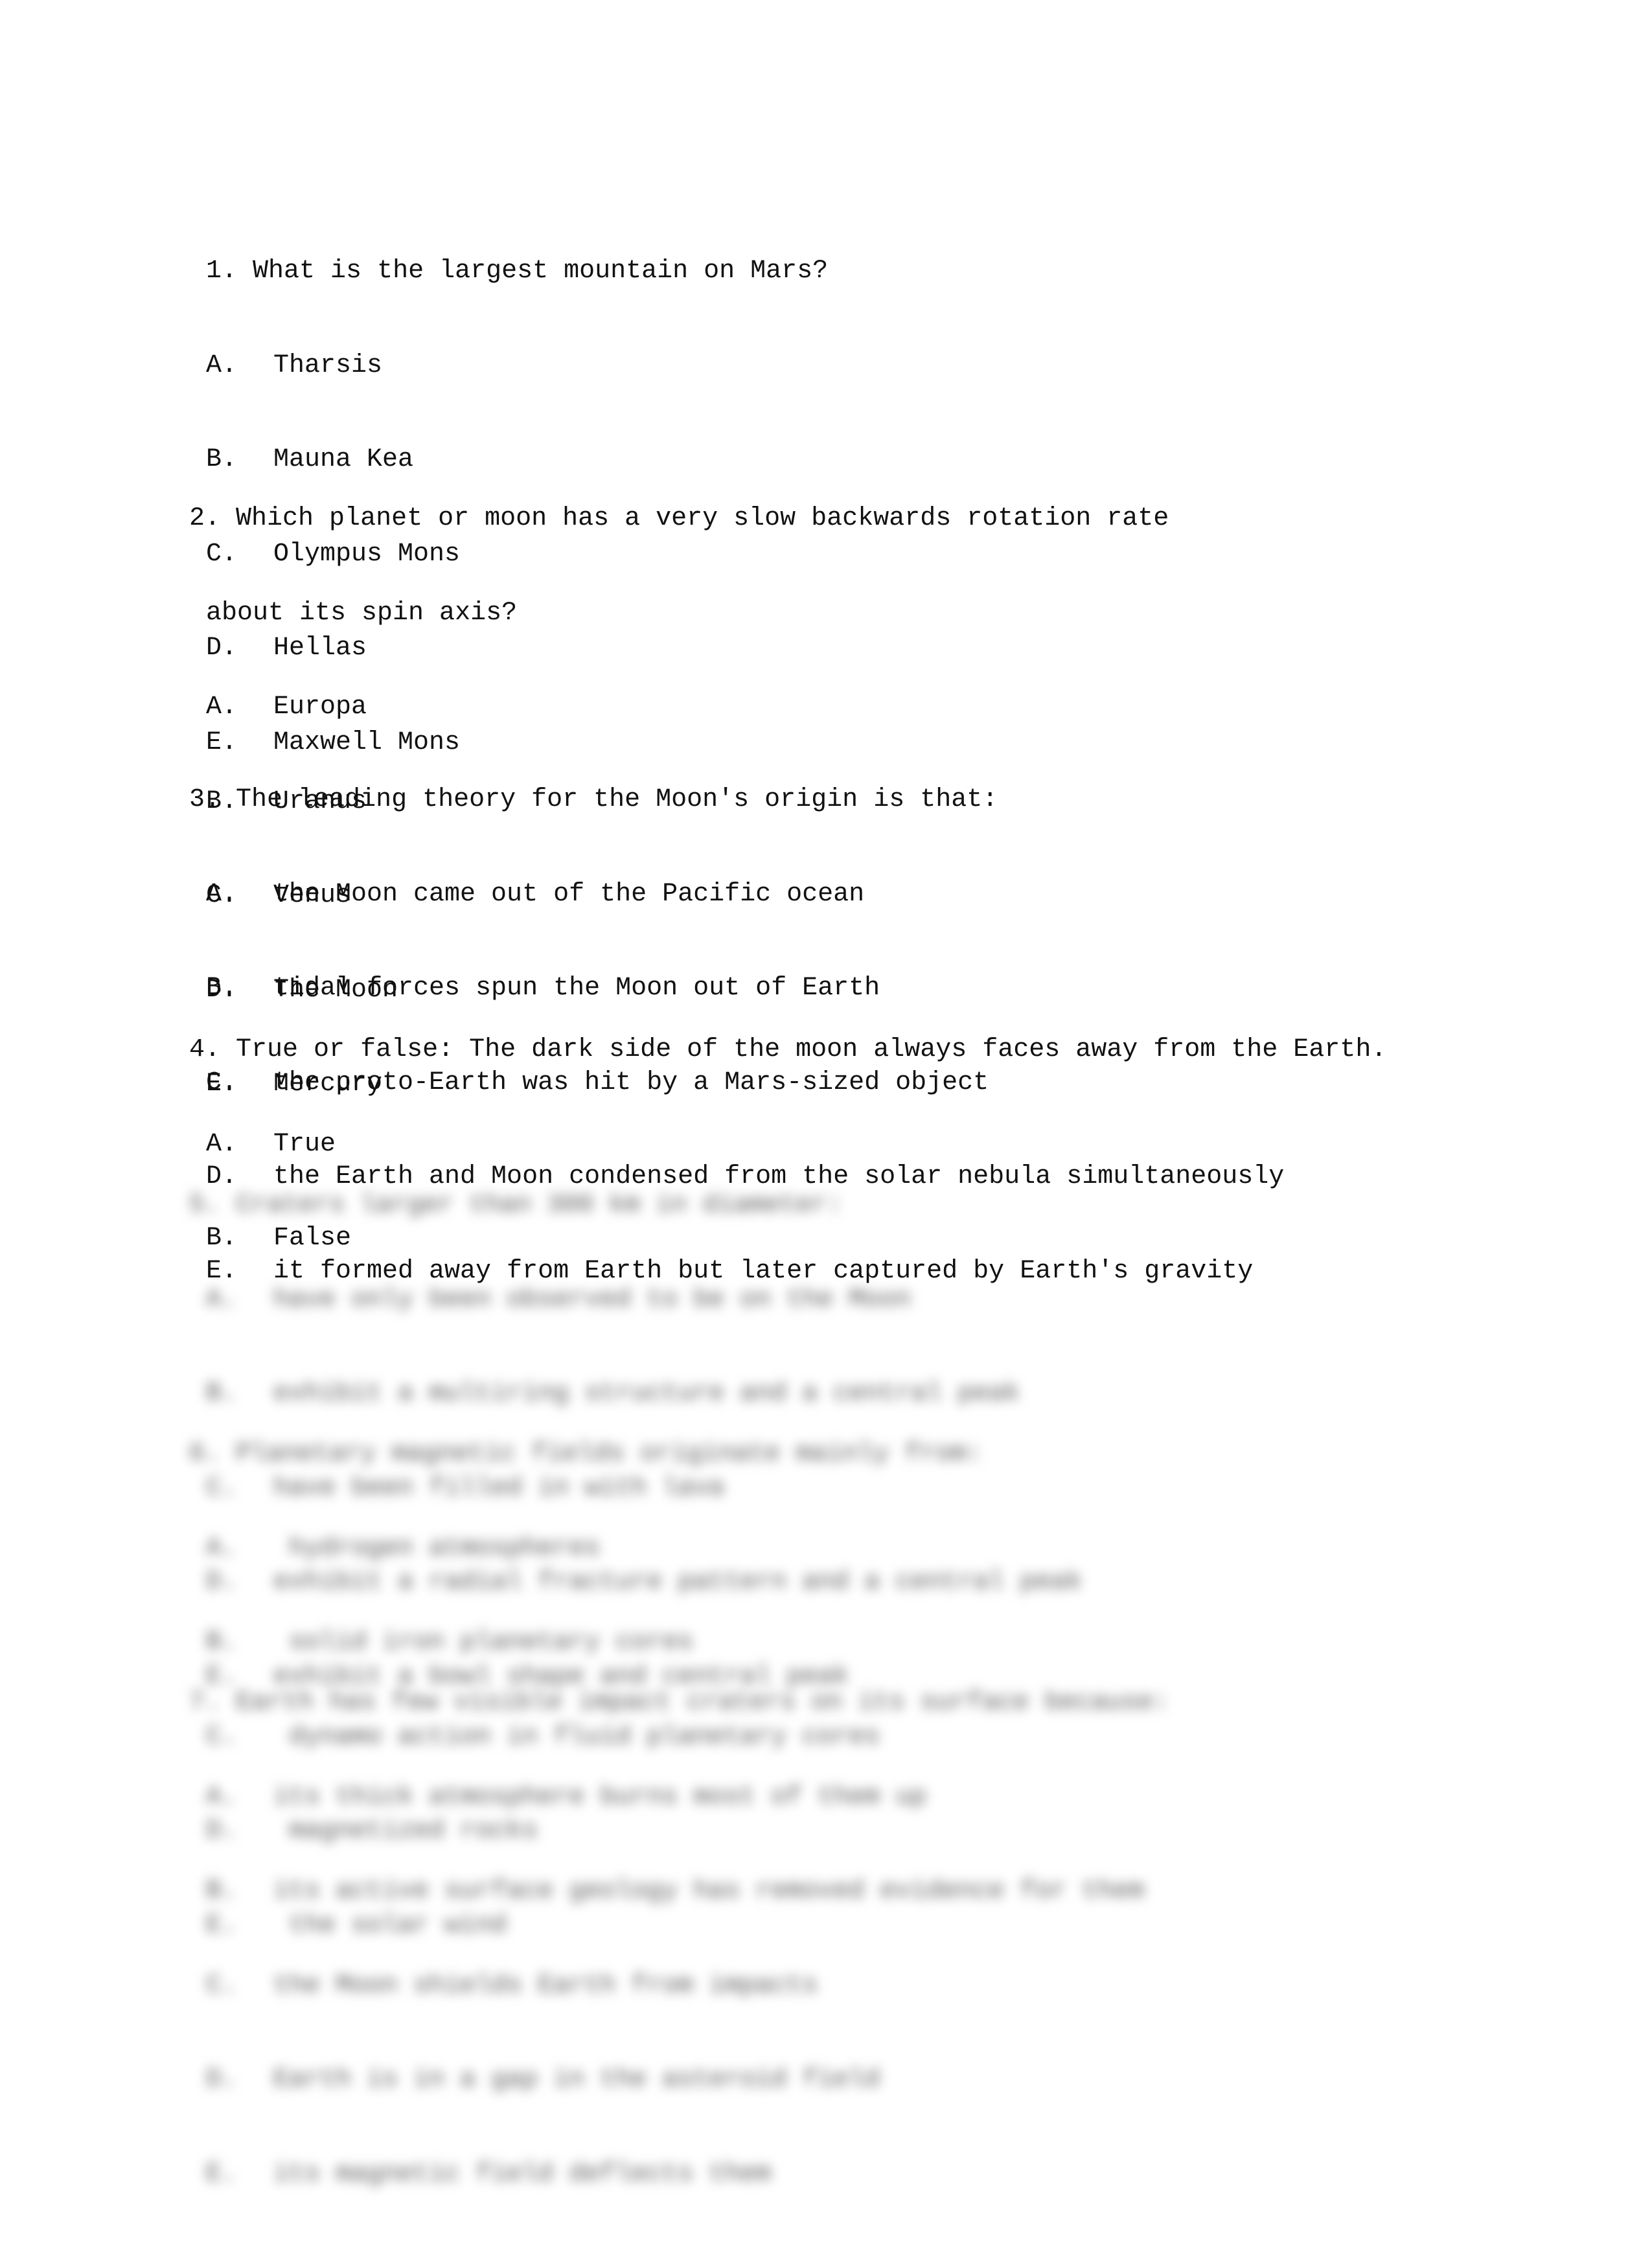  I want to click on option-6a: A. hydrogen atmospheres, so click(403, 1548).